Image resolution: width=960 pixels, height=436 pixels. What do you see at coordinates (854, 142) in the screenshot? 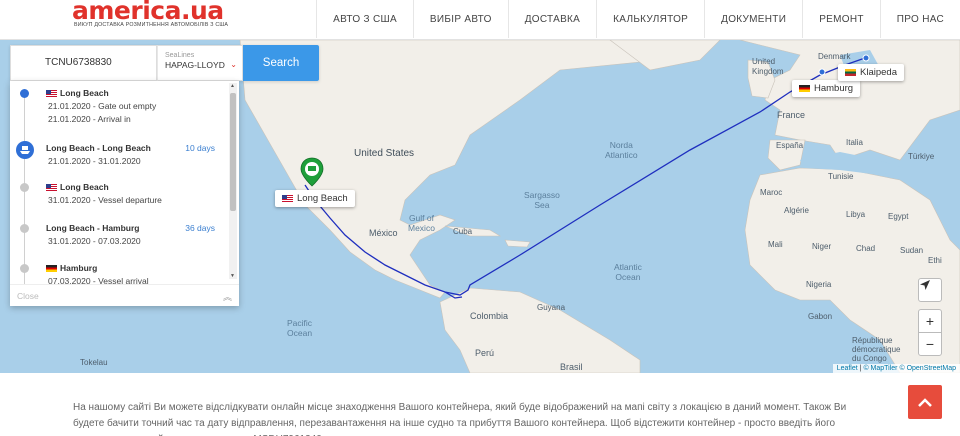
I see `label-italia: Italia` at bounding box center [854, 142].